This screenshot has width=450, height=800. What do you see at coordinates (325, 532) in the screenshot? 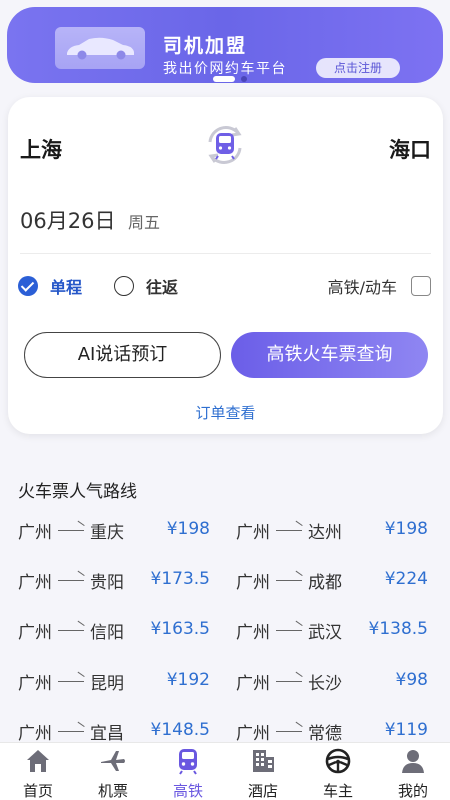
I see `route-to: 达州` at bounding box center [325, 532].